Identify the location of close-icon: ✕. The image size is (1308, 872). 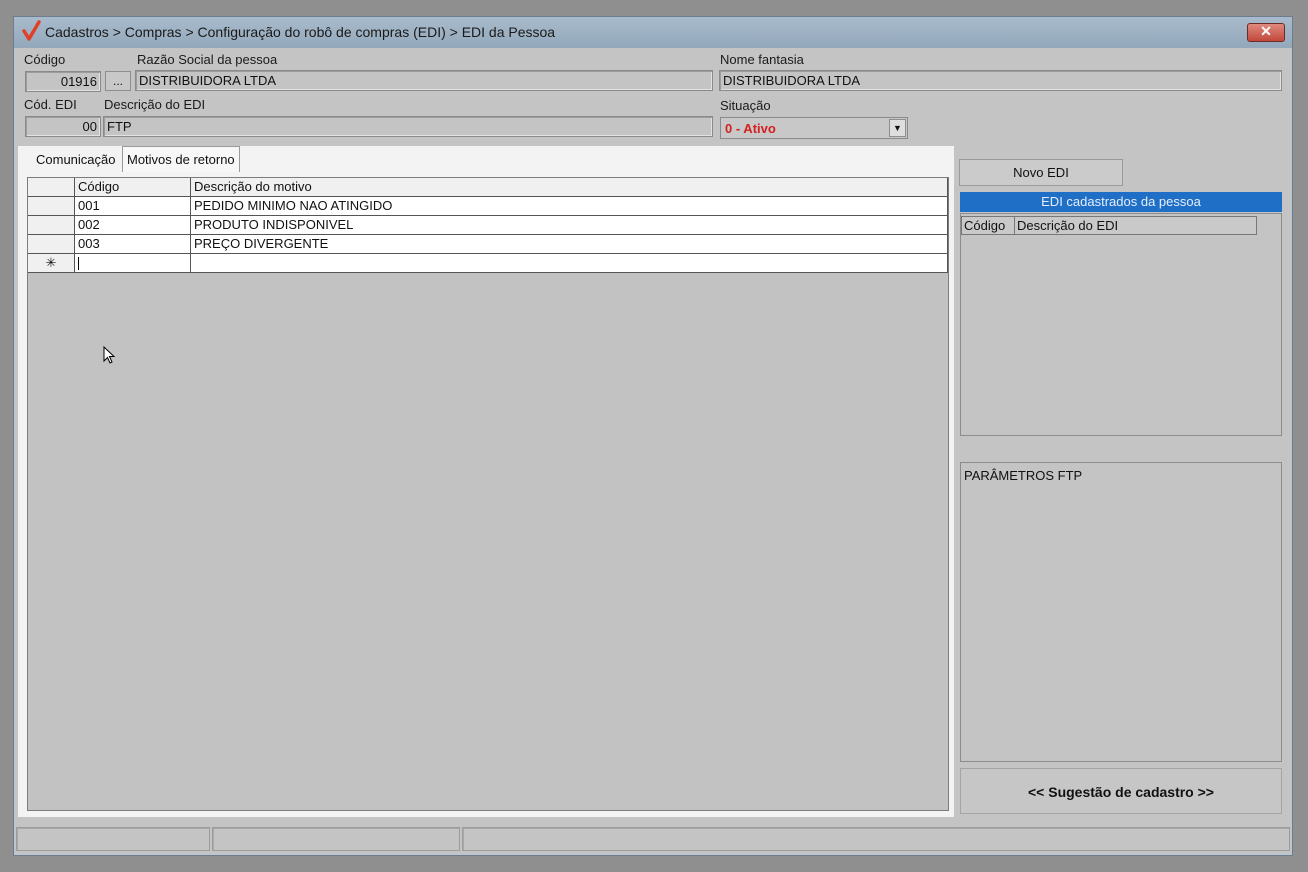
(1266, 31).